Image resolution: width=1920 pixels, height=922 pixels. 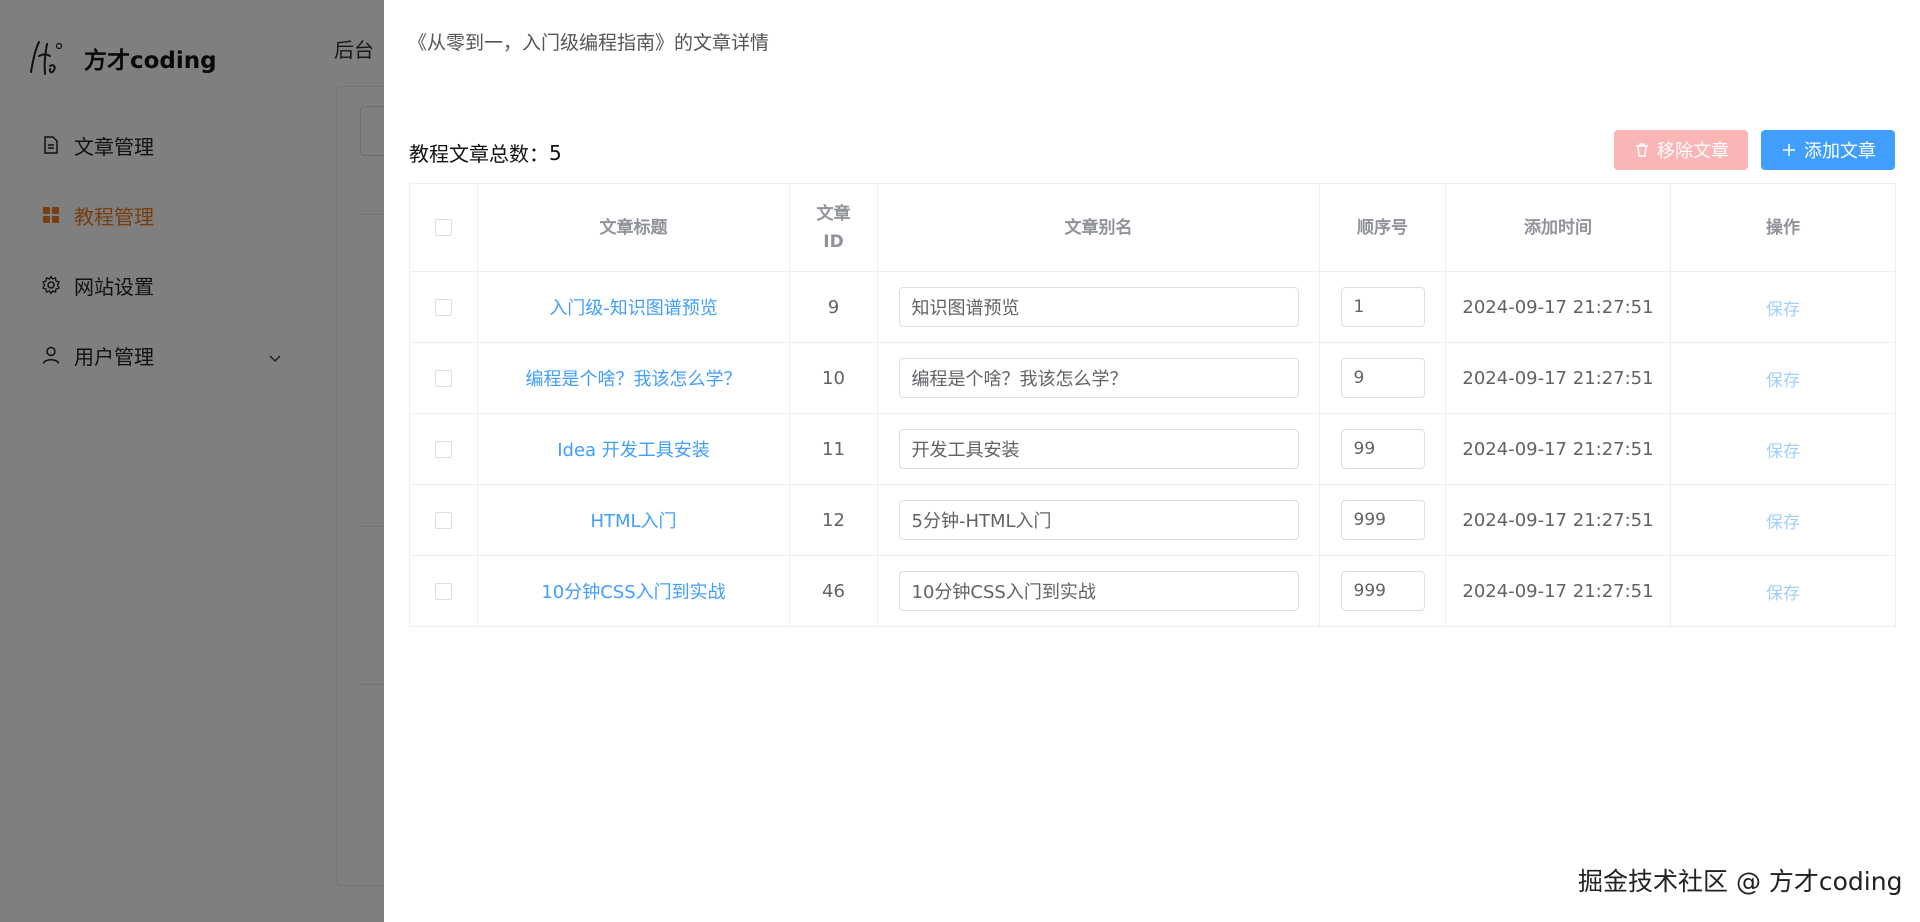 I want to click on table-row: 编程是个啥？我该怎么学？ 10 2024-09-17 21:27:51 保存, so click(x=1152, y=378).